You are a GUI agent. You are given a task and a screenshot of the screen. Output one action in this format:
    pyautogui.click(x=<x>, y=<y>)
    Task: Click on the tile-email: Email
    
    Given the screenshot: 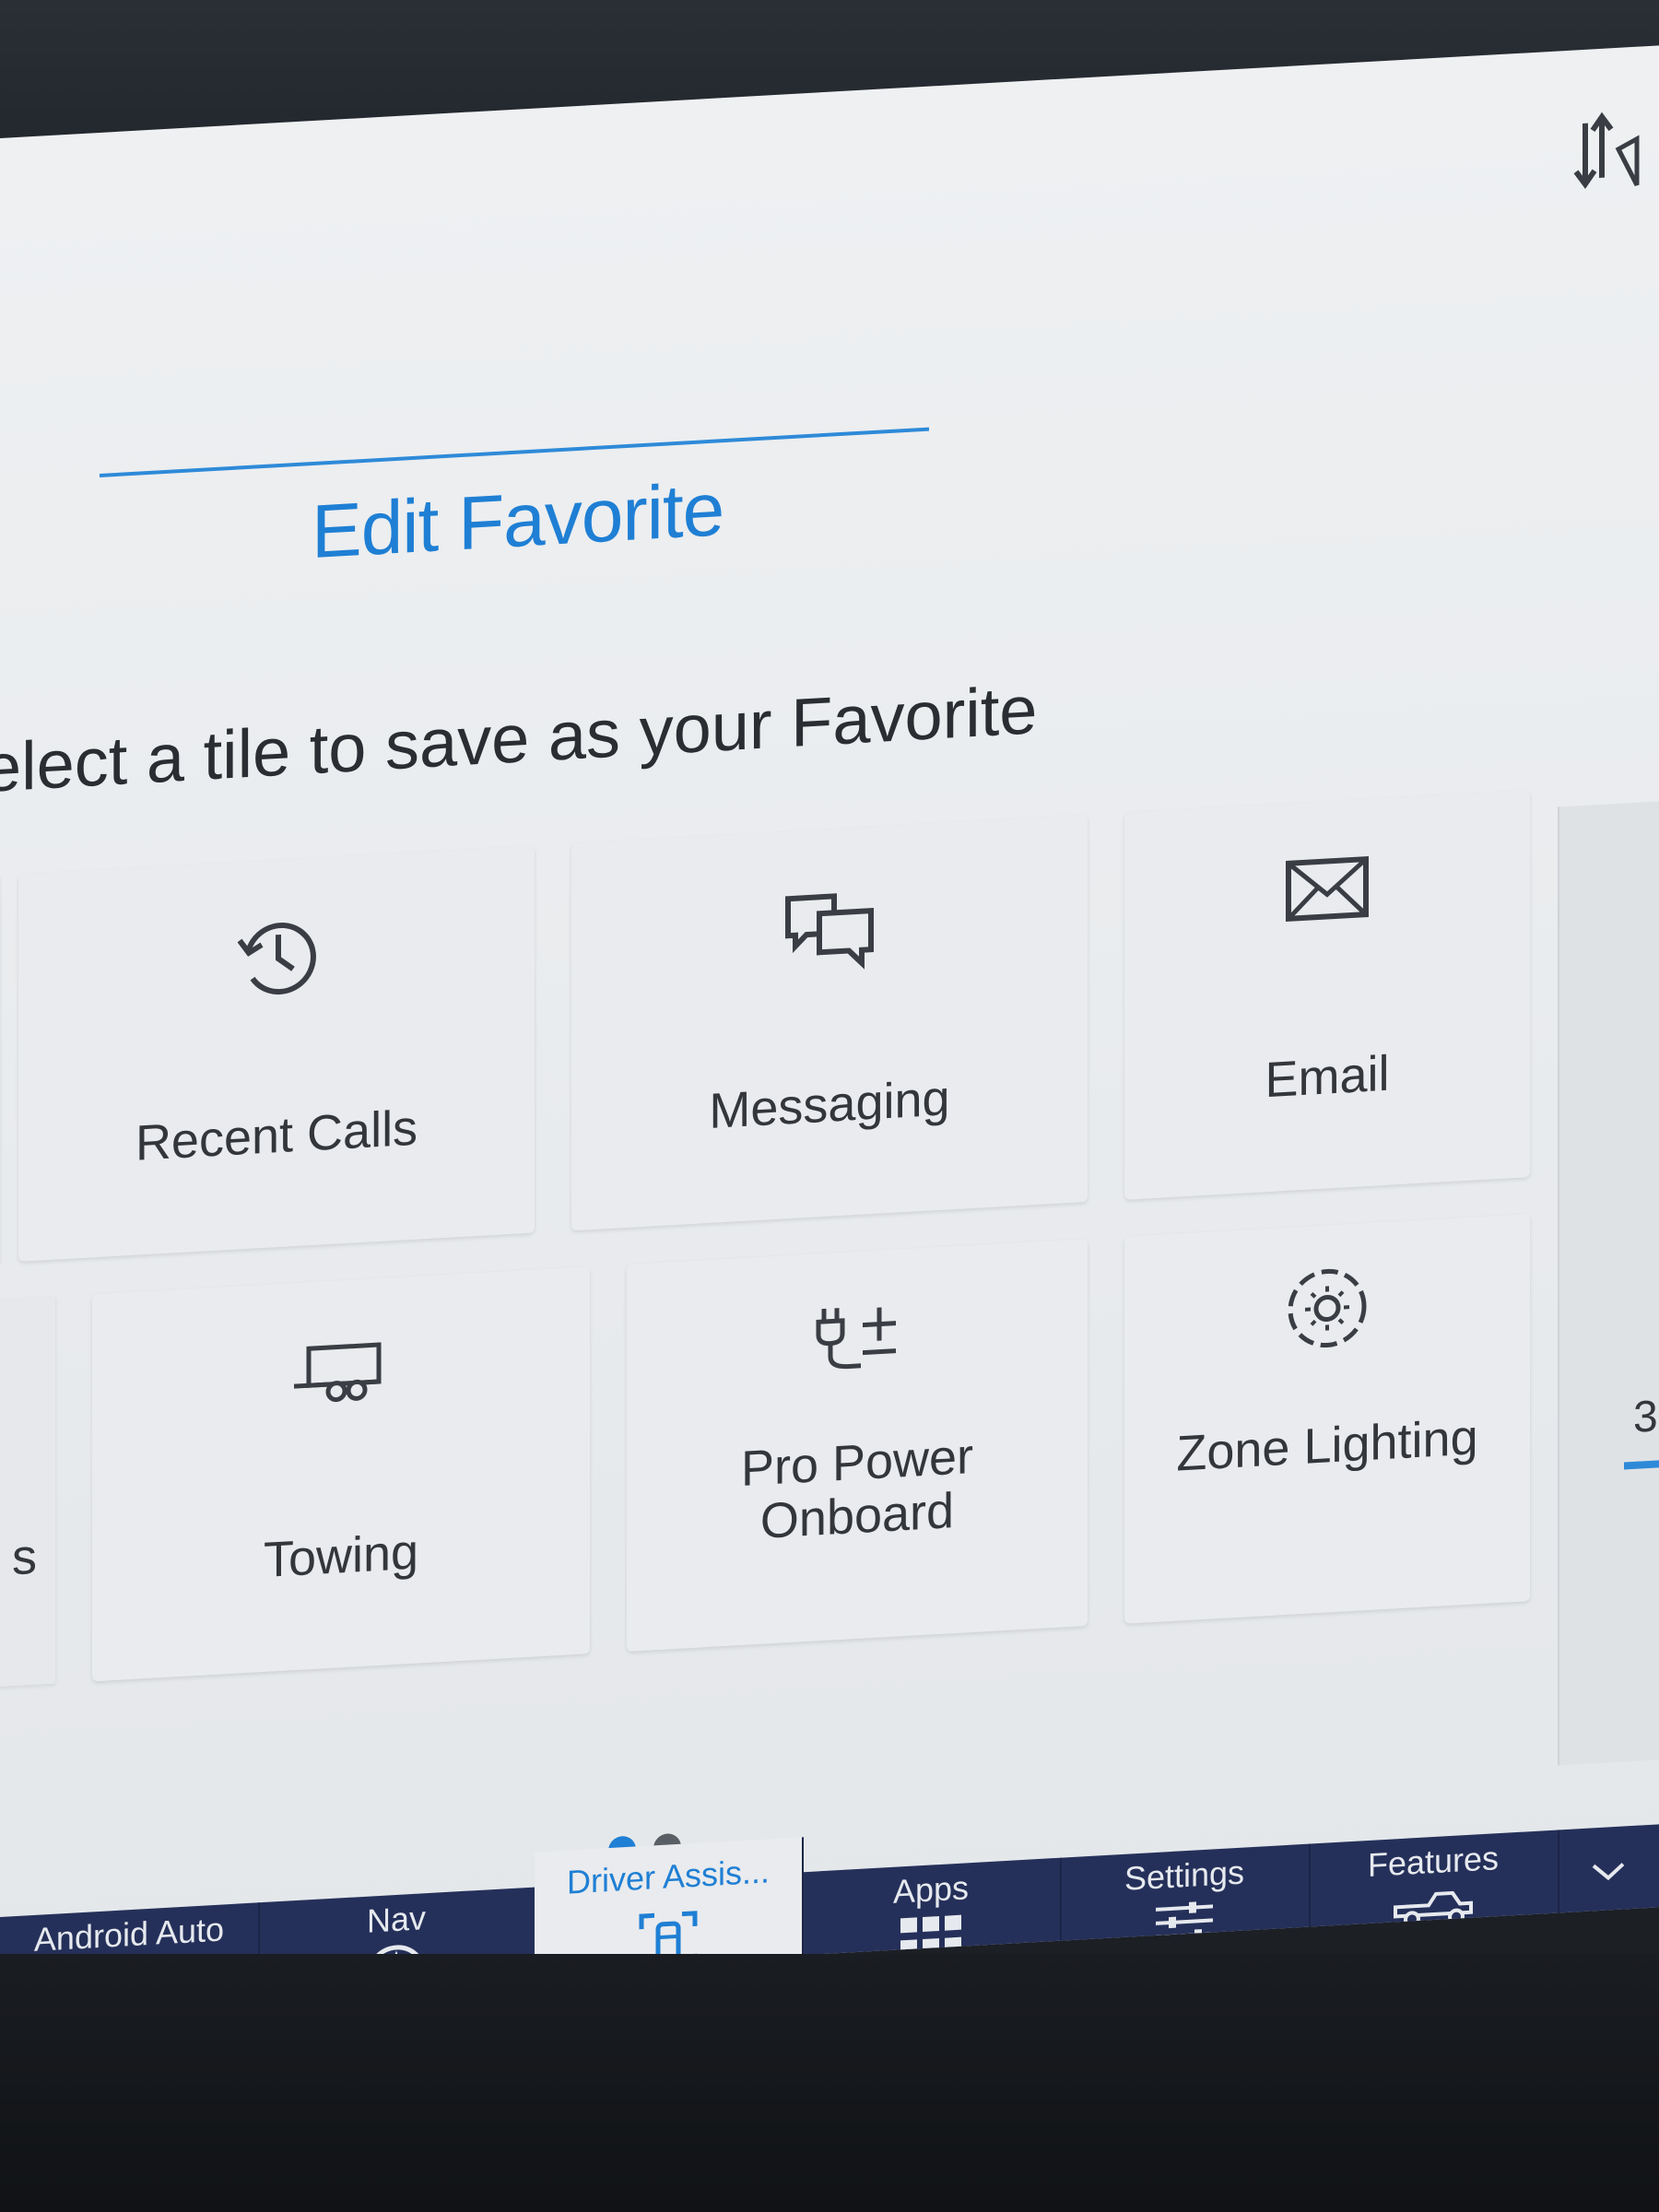 What is the action you would take?
    pyautogui.click(x=1327, y=995)
    